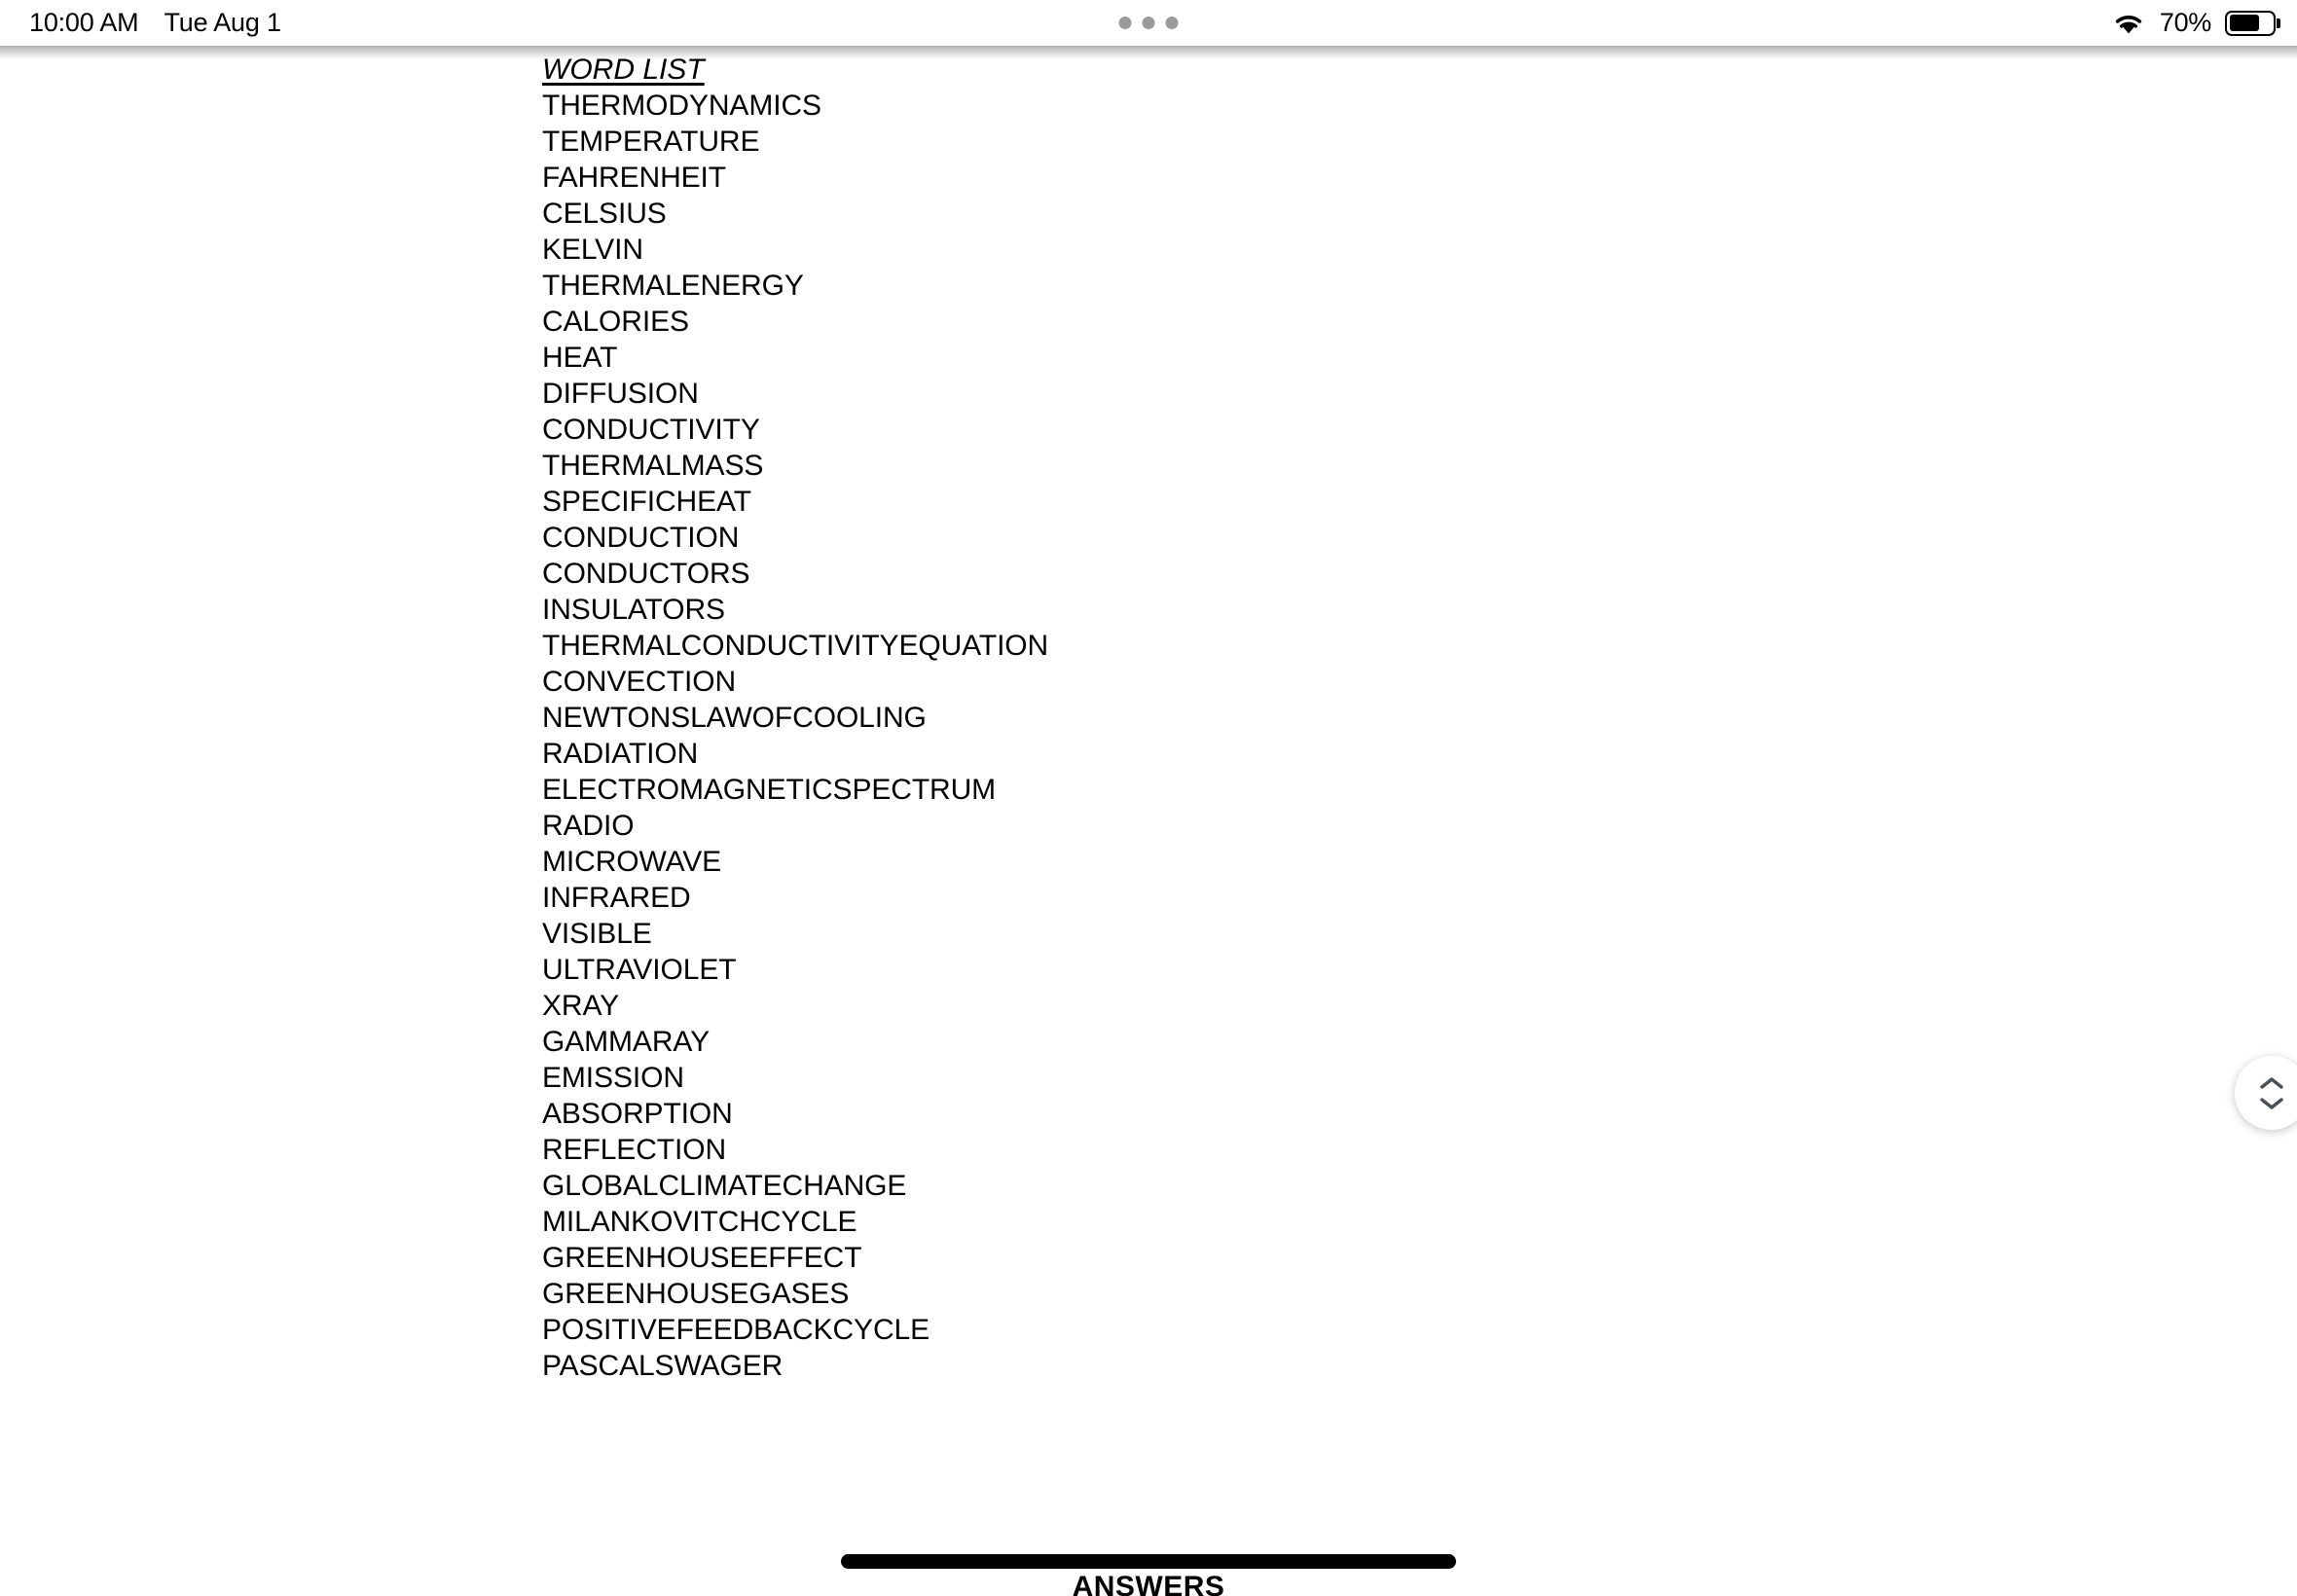 The width and height of the screenshot is (2297, 1596). I want to click on wifi-icon, so click(2128, 23).